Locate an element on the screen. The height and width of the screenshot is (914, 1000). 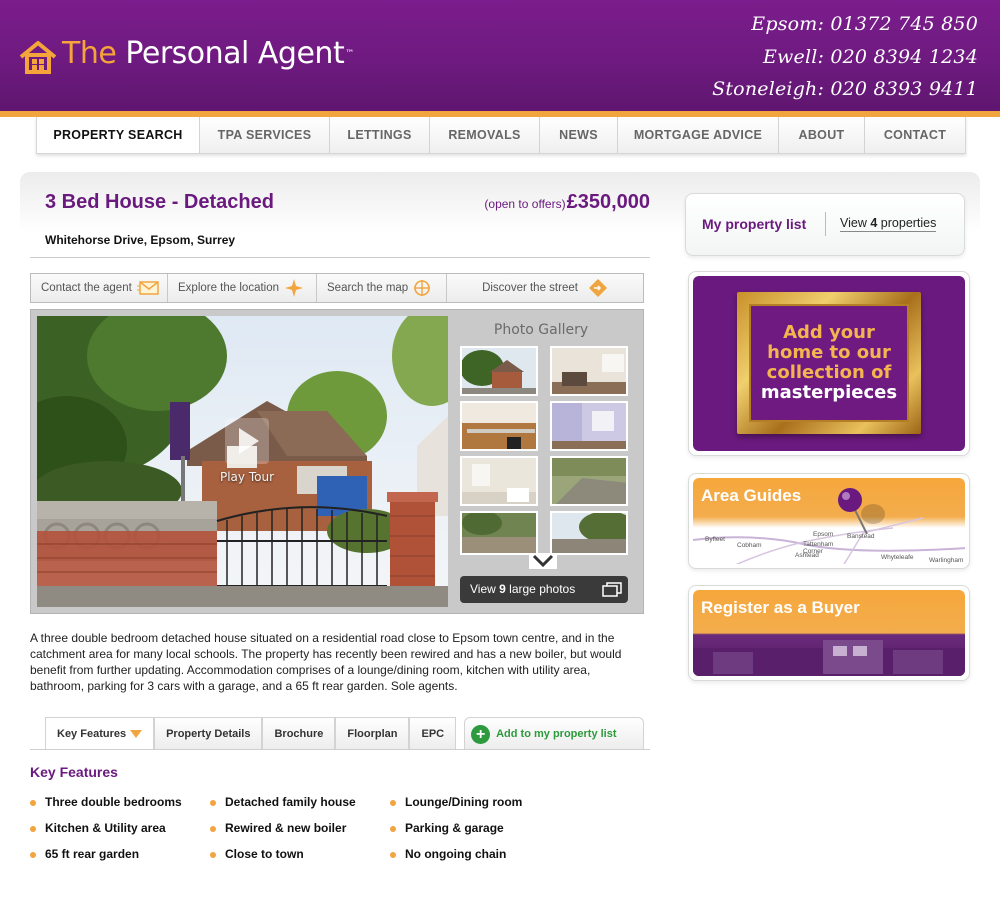
play-tour-label: Play Tour is located at coordinates (246, 477).